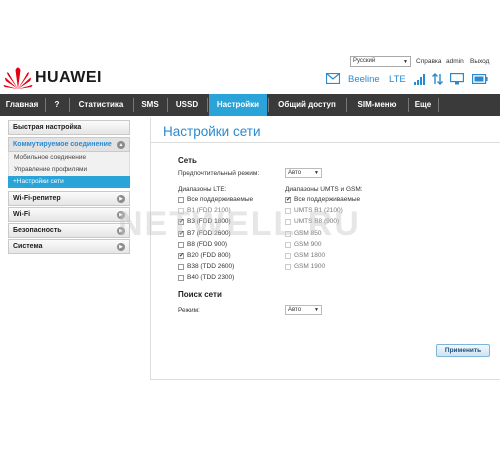  I want to click on sidebar-item-quick-setup: Быстрая настройка, so click(69, 127).